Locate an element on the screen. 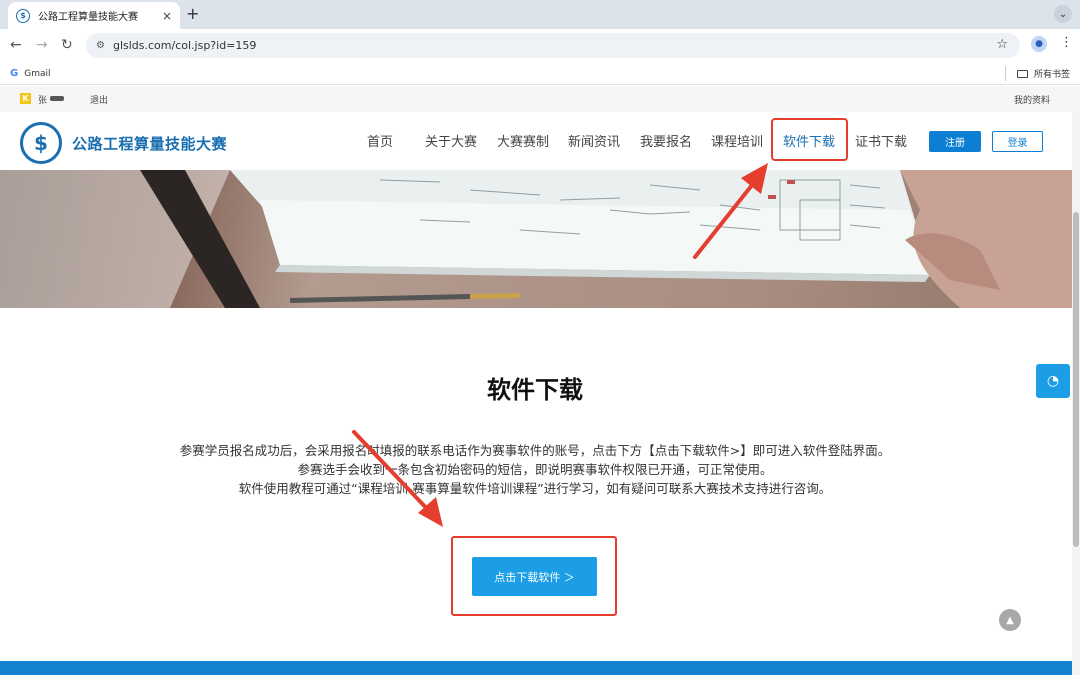 This screenshot has height=675, width=1080. highlight-box-nav is located at coordinates (809, 139).